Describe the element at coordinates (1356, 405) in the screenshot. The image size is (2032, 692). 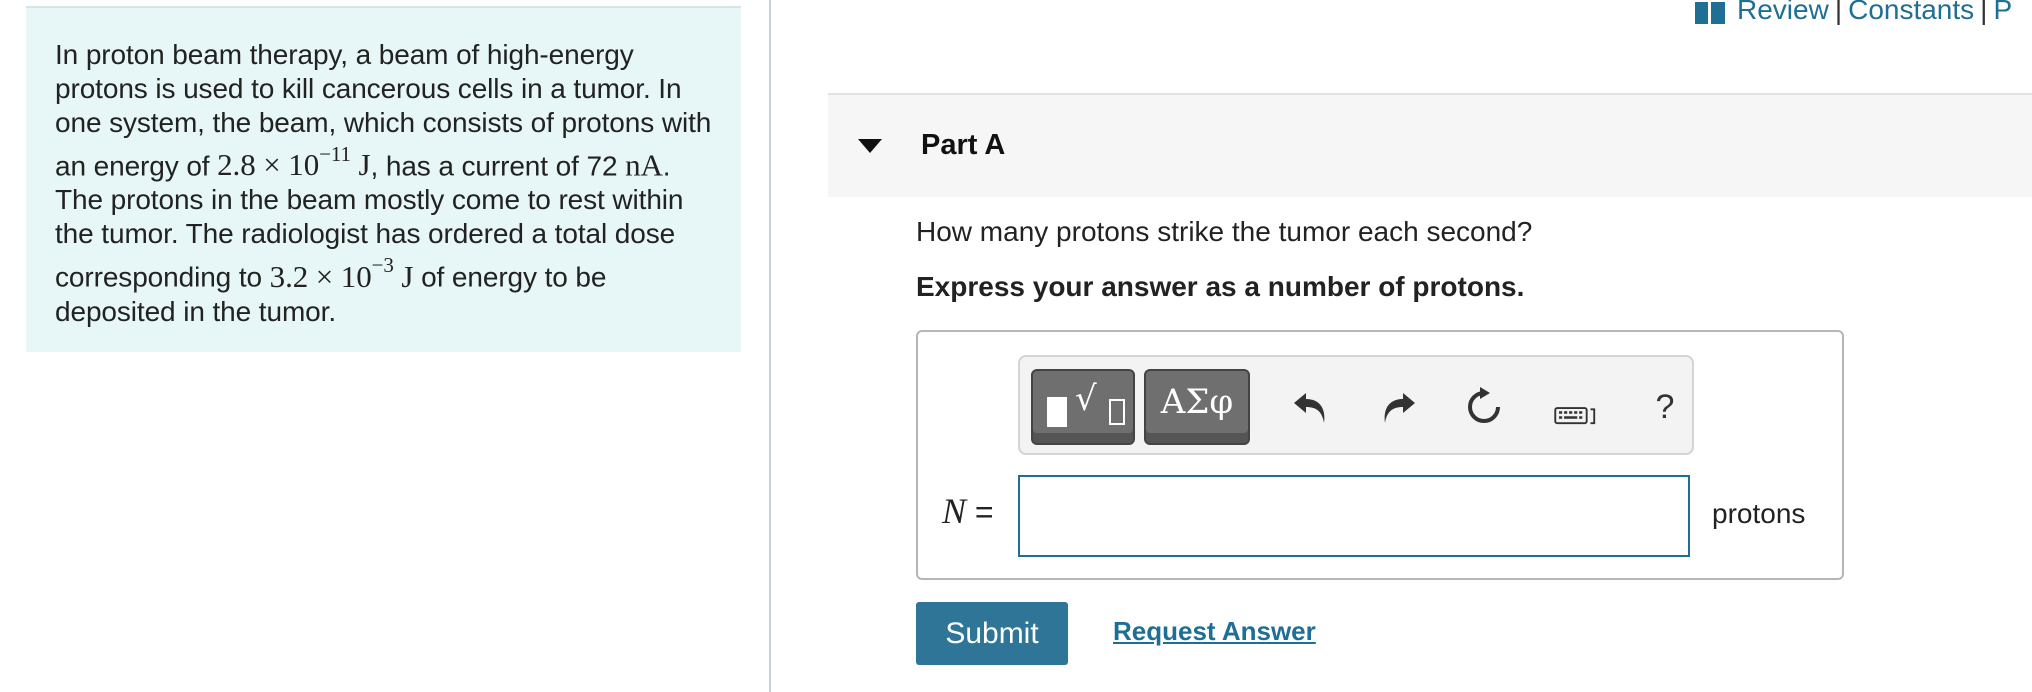
I see `math-toolbar: √ ΑΣφ ?` at that location.